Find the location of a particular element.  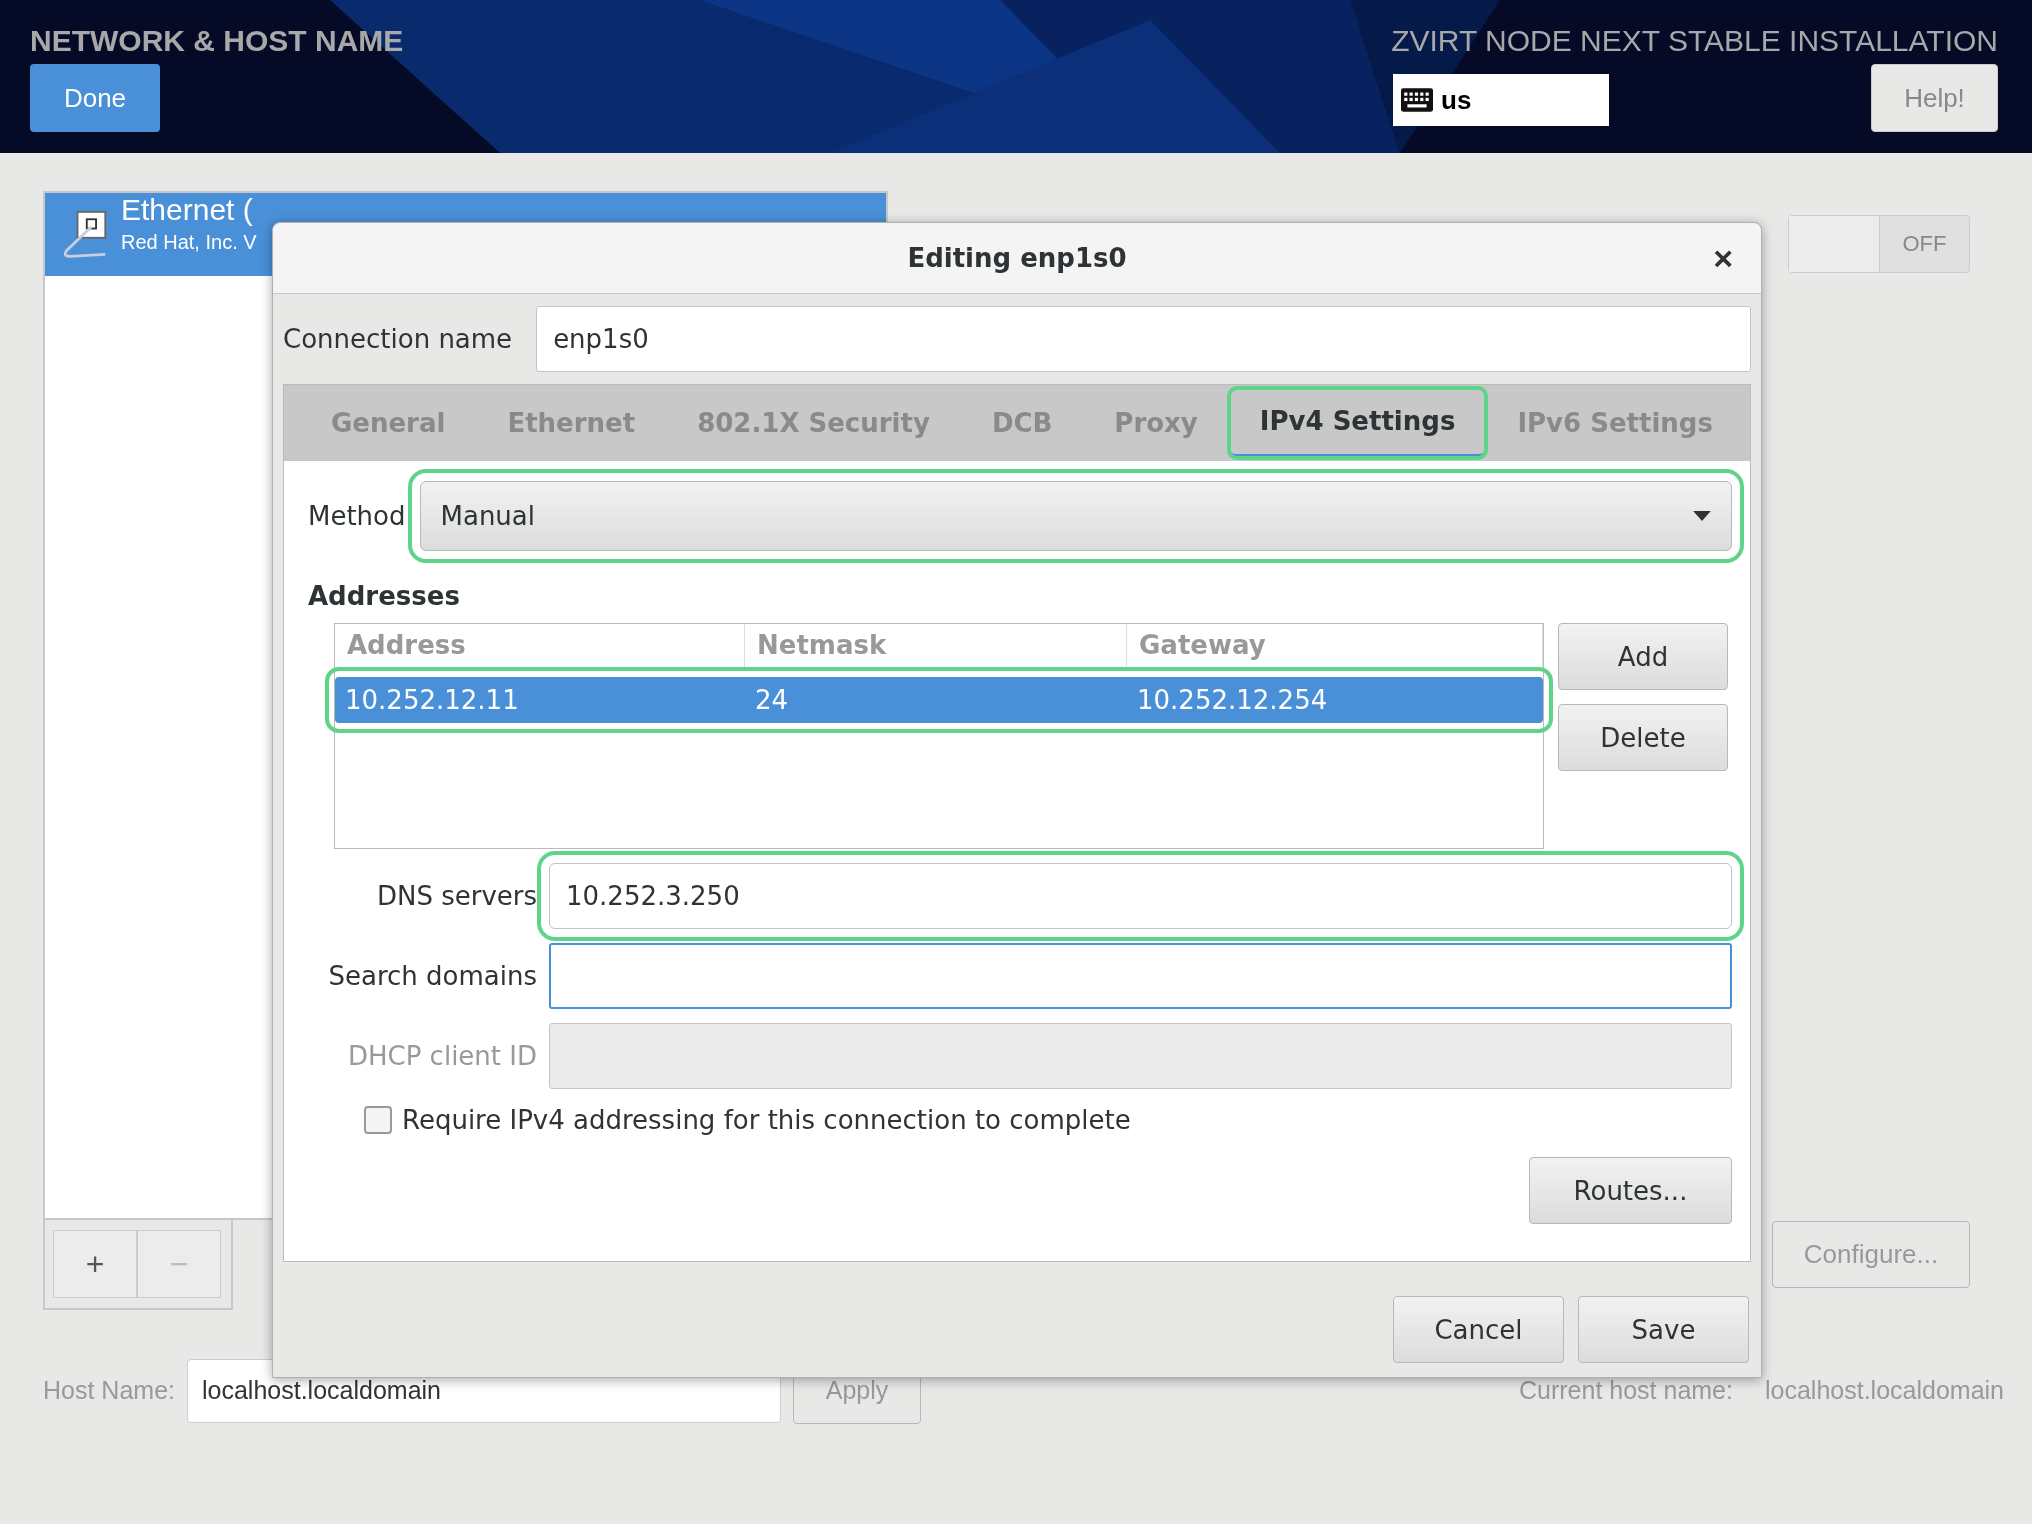

caret-icon is located at coordinates (1702, 516).